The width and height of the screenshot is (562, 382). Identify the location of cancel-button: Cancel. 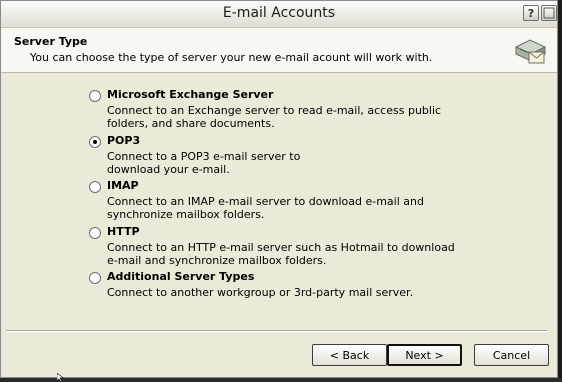
(511, 355).